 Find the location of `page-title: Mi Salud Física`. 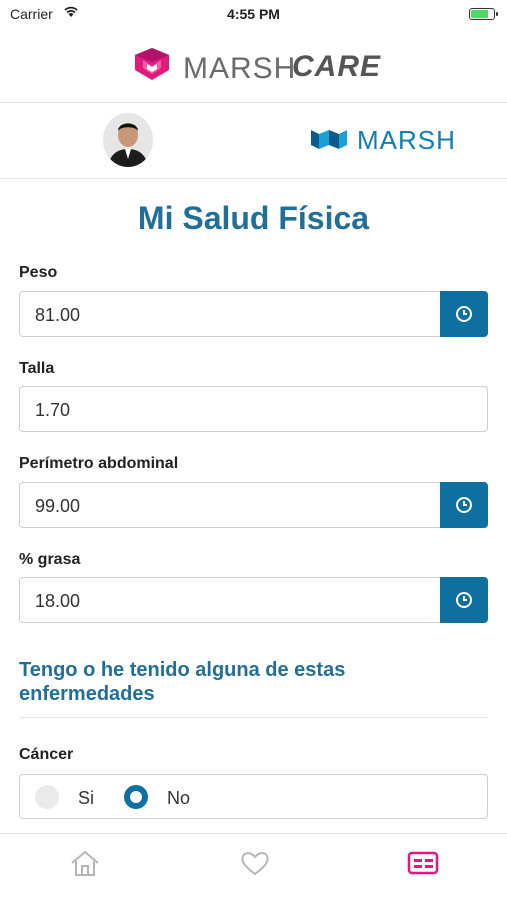

page-title: Mi Salud Física is located at coordinates (253, 218).